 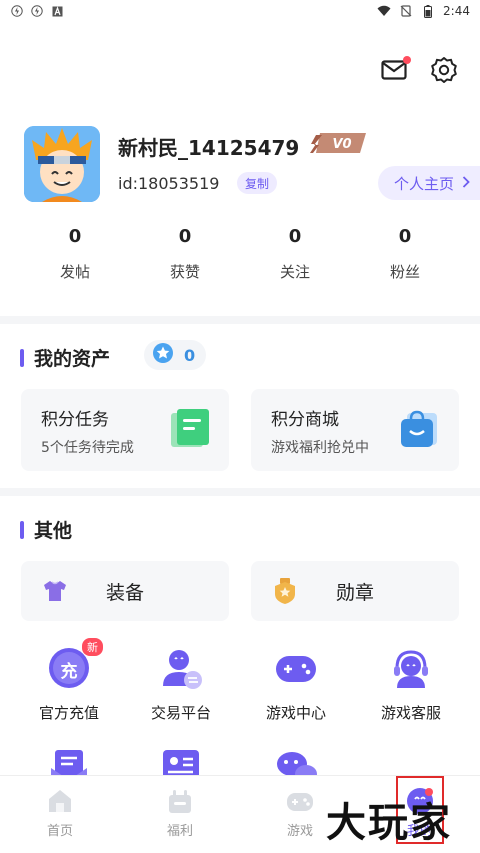 I want to click on medal-icon, so click(x=285, y=591).